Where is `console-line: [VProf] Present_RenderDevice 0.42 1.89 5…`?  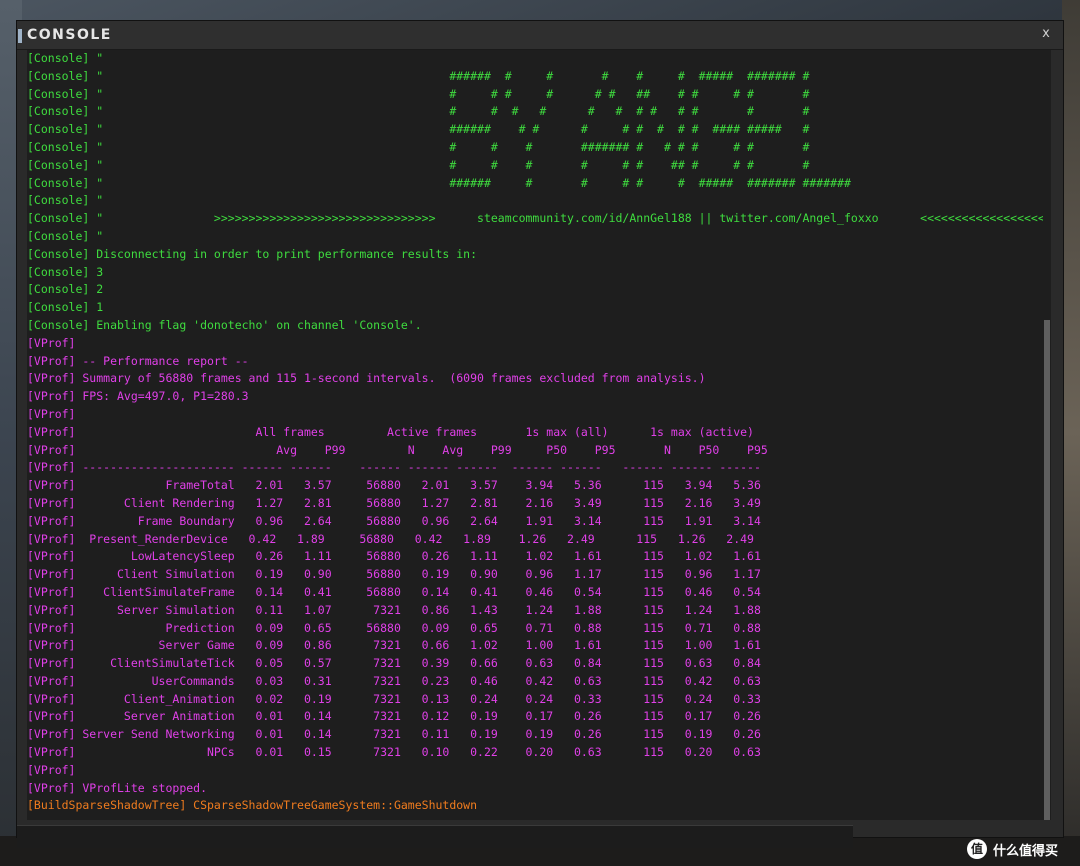
console-line: [VProf] Present_RenderDevice 0.42 1.89 5… is located at coordinates (390, 538).